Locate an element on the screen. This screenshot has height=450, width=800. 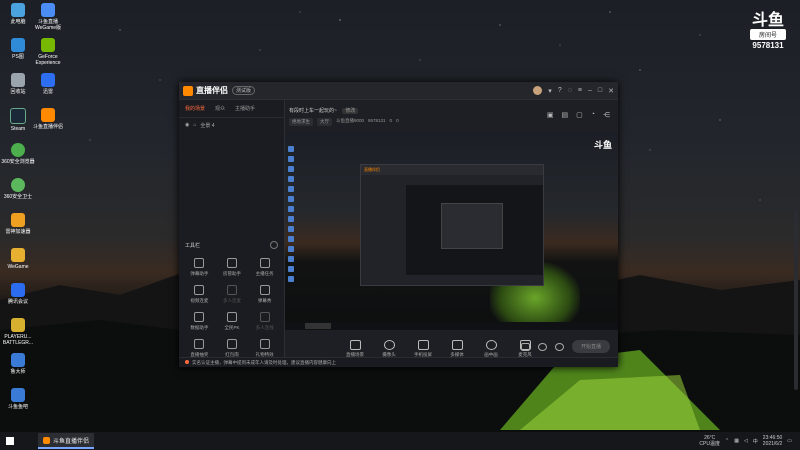
tool-danmu-assistant: 弹幕助手 is located at coordinates (199, 267).